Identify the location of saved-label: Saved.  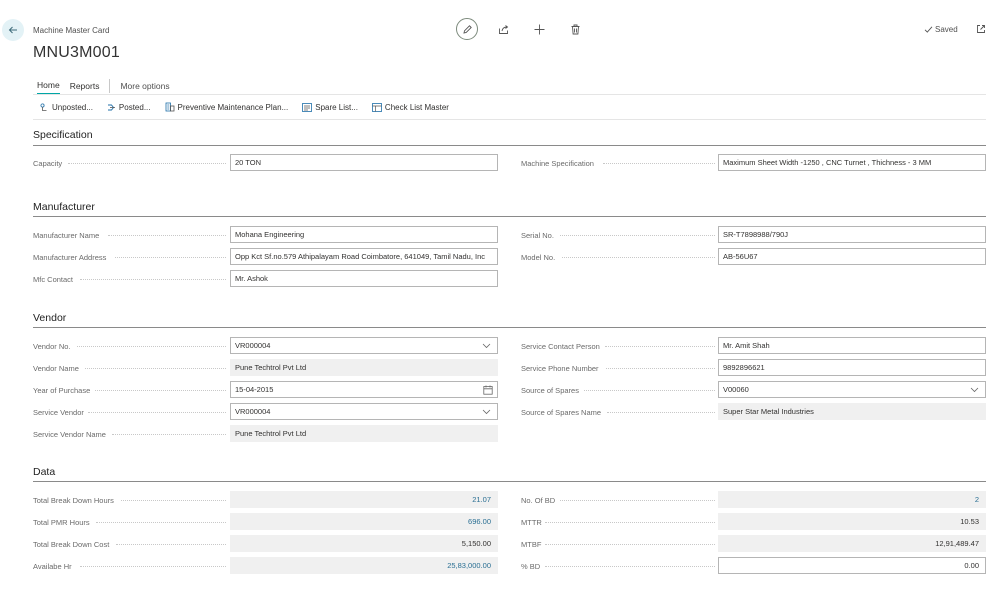
(946, 29).